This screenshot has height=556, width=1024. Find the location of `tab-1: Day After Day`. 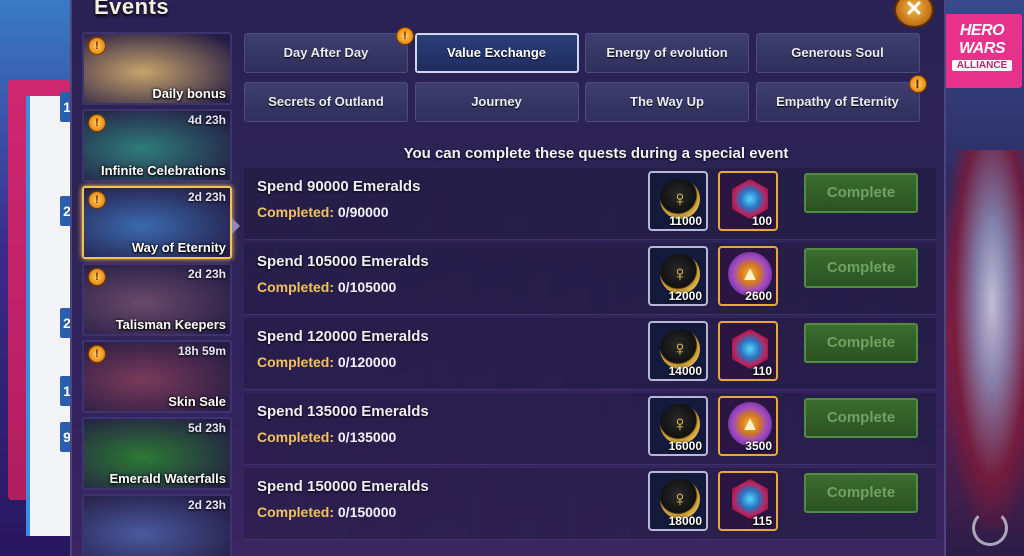

tab-1: Day After Day is located at coordinates (326, 53).